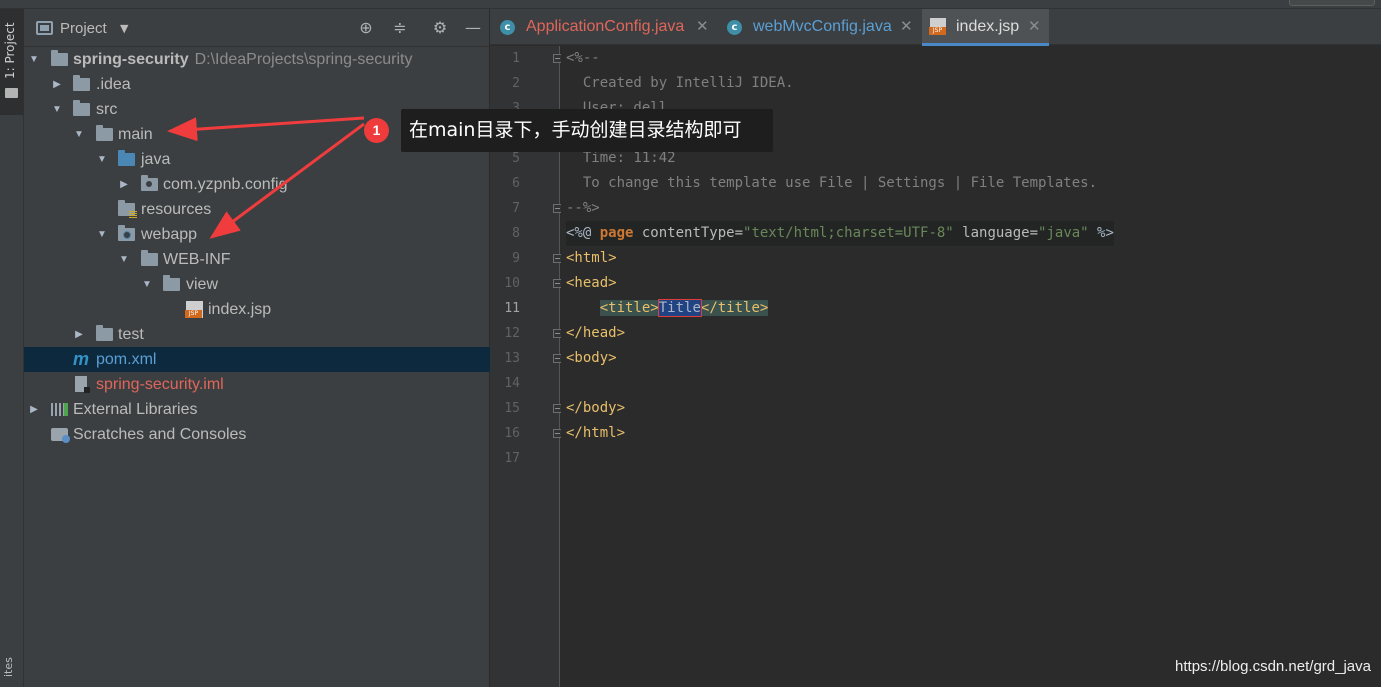  What do you see at coordinates (156, 159) in the screenshot?
I see `tree-item-label: java` at bounding box center [156, 159].